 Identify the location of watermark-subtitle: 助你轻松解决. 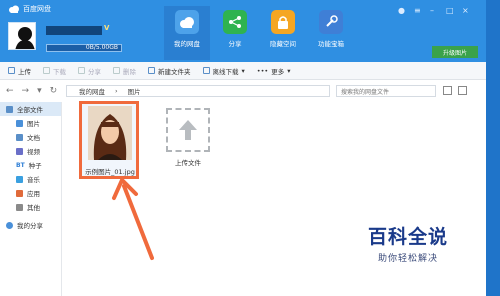
(408, 259).